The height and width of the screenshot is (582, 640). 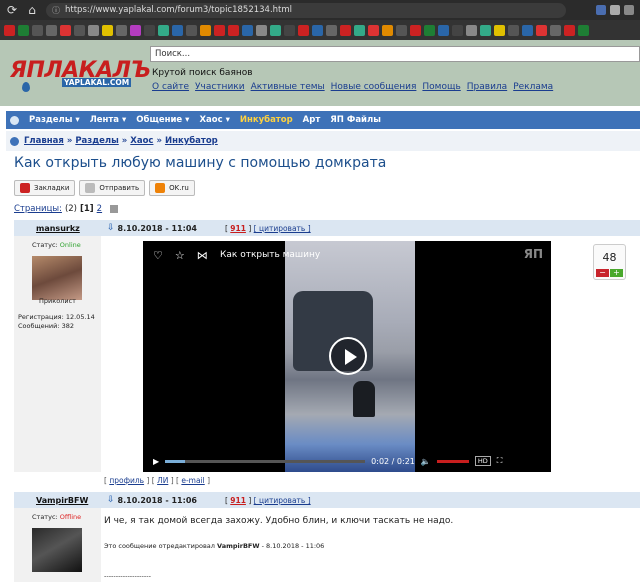 I want to click on link-active-topics: Активные темы, so click(x=288, y=87).